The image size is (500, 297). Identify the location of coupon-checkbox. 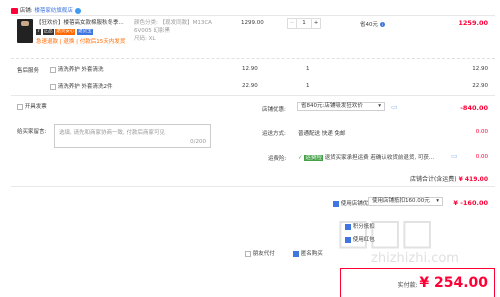
(336, 203).